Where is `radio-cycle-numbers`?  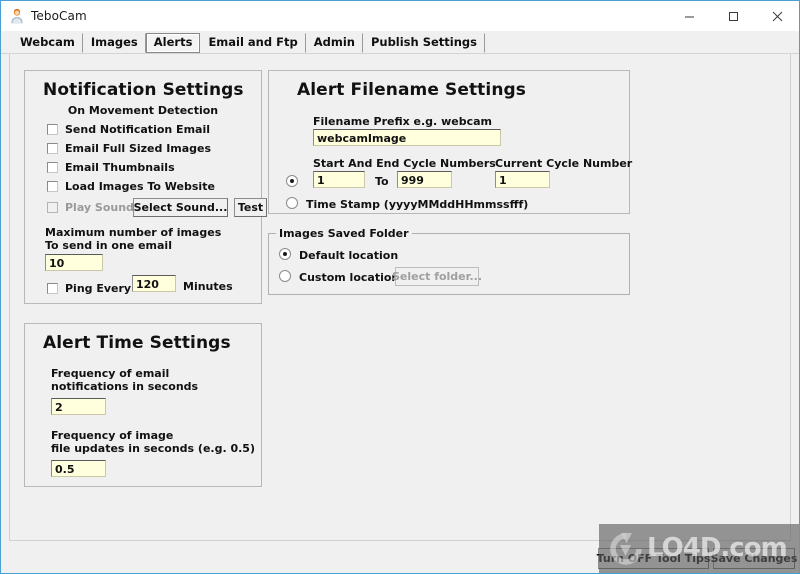
radio-cycle-numbers is located at coordinates (292, 181).